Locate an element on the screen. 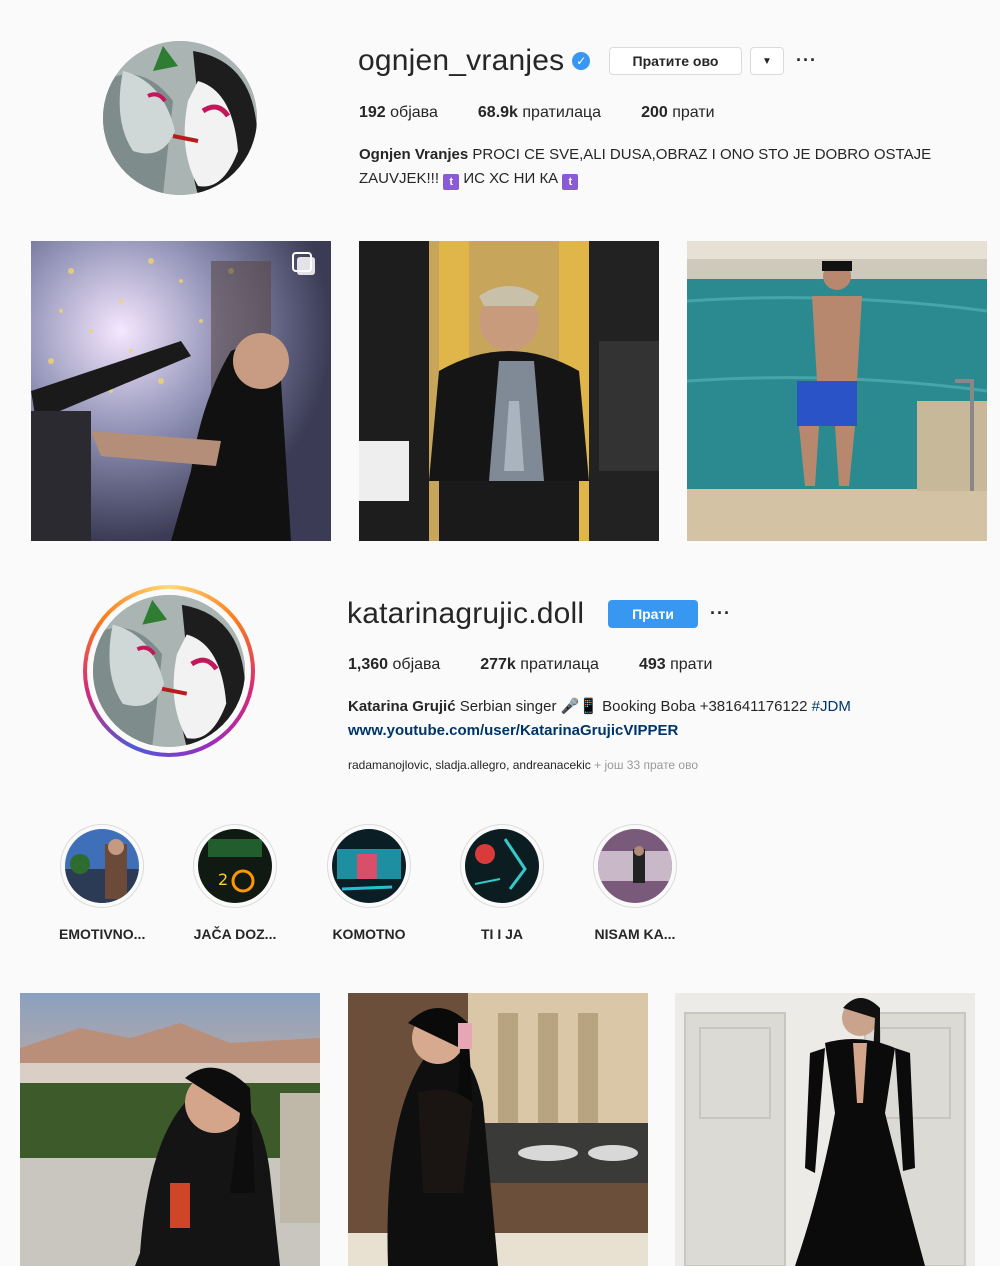 Image resolution: width=1000 pixels, height=1266 pixels. profile2-hashtag: #JDM is located at coordinates (831, 706).